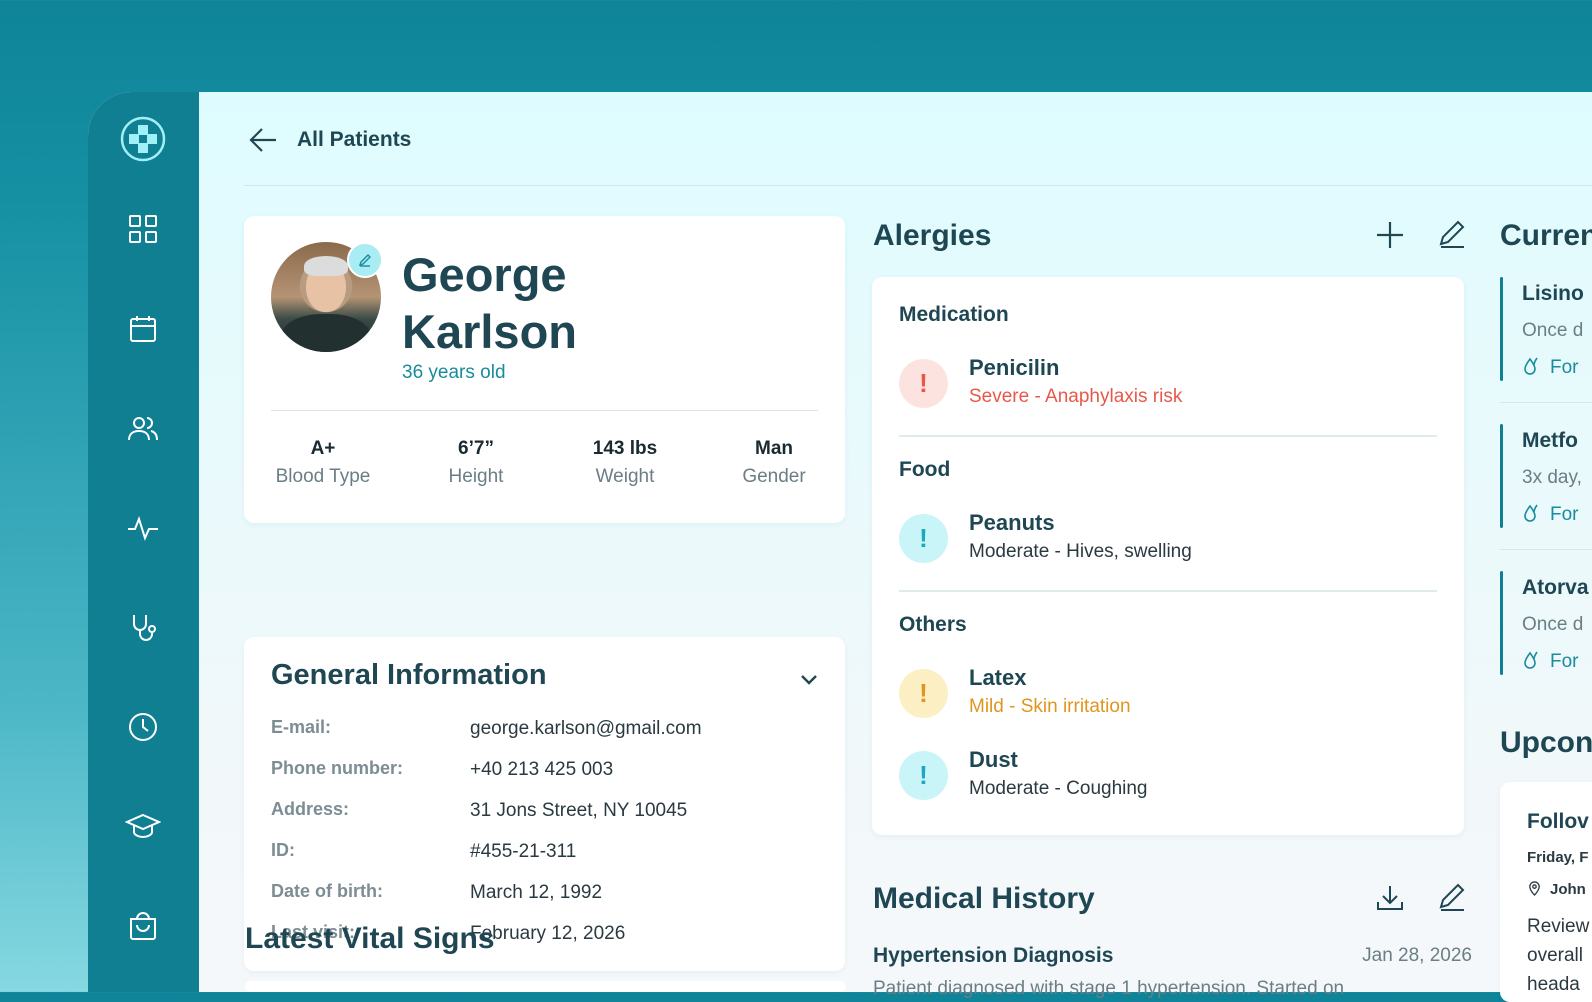  What do you see at coordinates (925, 469) in the screenshot?
I see `allergy-category: Food` at bounding box center [925, 469].